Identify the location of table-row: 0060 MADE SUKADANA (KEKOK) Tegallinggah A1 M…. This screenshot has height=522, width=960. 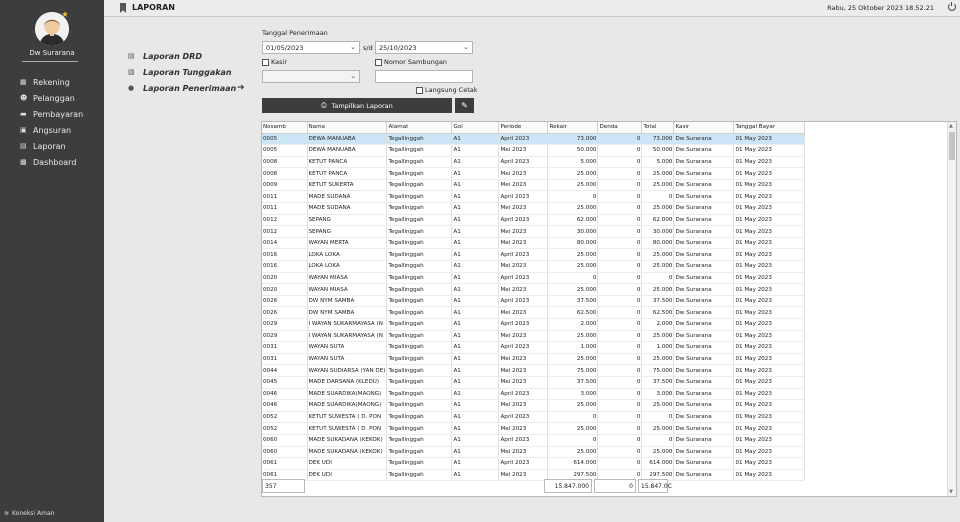
(534, 452).